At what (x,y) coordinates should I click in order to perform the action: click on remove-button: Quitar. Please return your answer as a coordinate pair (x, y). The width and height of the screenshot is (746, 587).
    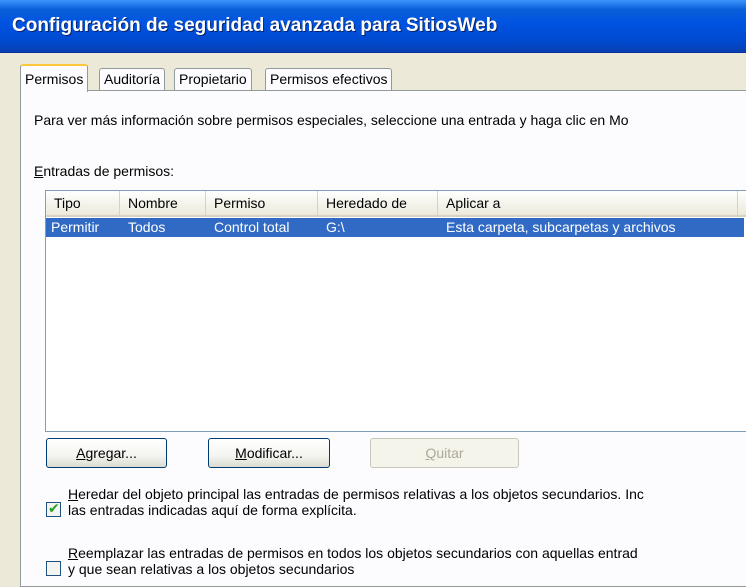
    Looking at the image, I should click on (444, 453).